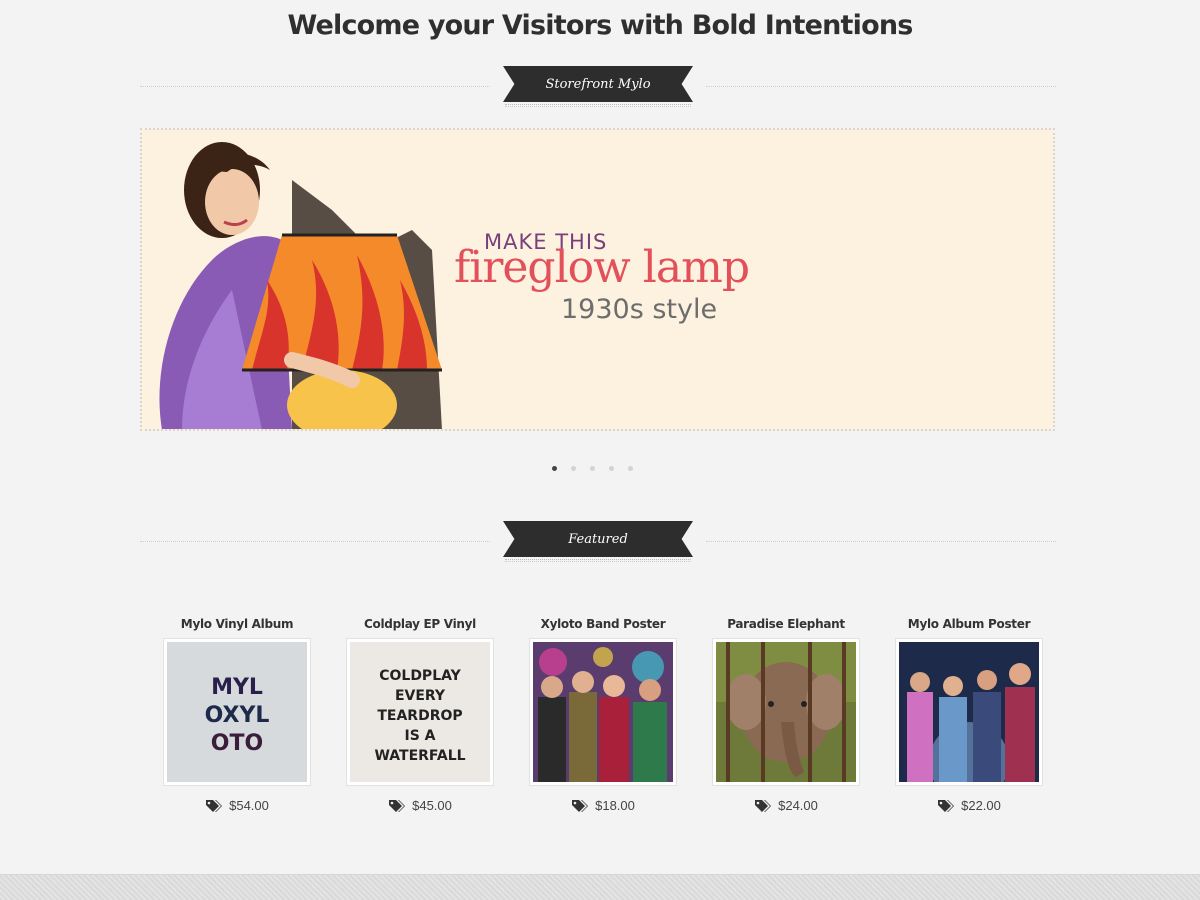 The height and width of the screenshot is (900, 1200). I want to click on product-card: Mylo Album Poster $22.00, so click(969, 714).